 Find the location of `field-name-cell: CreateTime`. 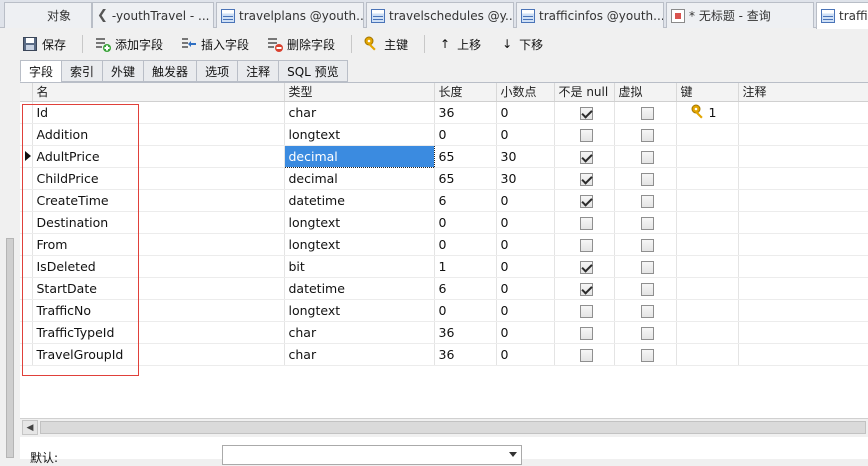

field-name-cell: CreateTime is located at coordinates (158, 200).